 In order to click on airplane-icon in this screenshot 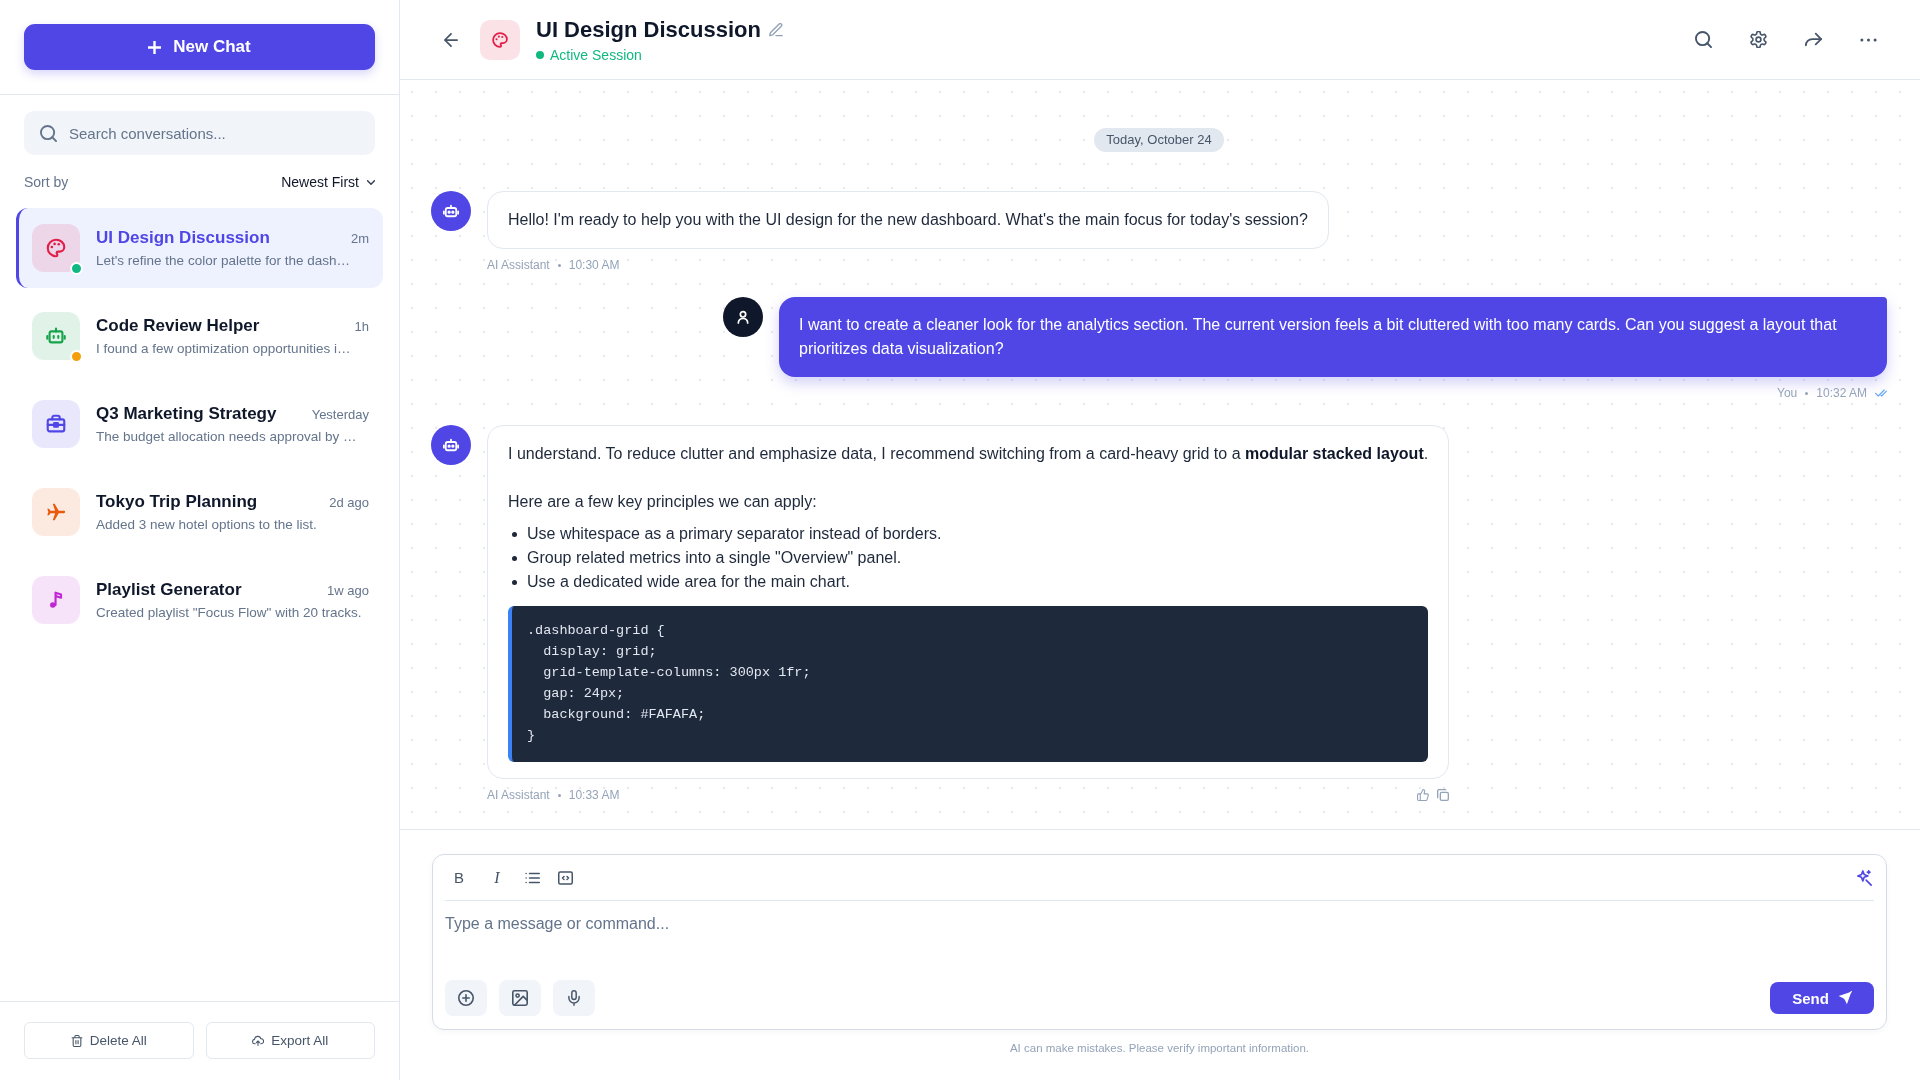, I will do `click(56, 512)`.